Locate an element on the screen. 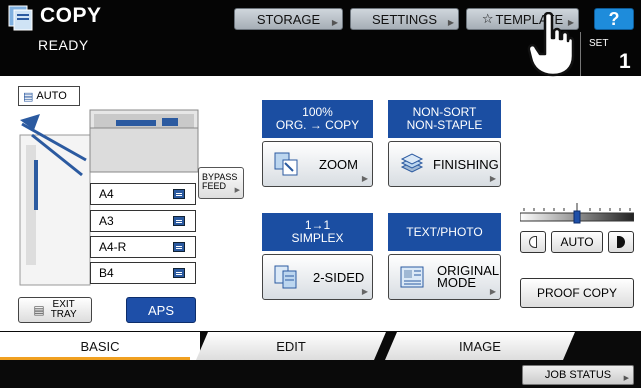 The image size is (641, 388). density-auto-button: AUTO is located at coordinates (577, 242).